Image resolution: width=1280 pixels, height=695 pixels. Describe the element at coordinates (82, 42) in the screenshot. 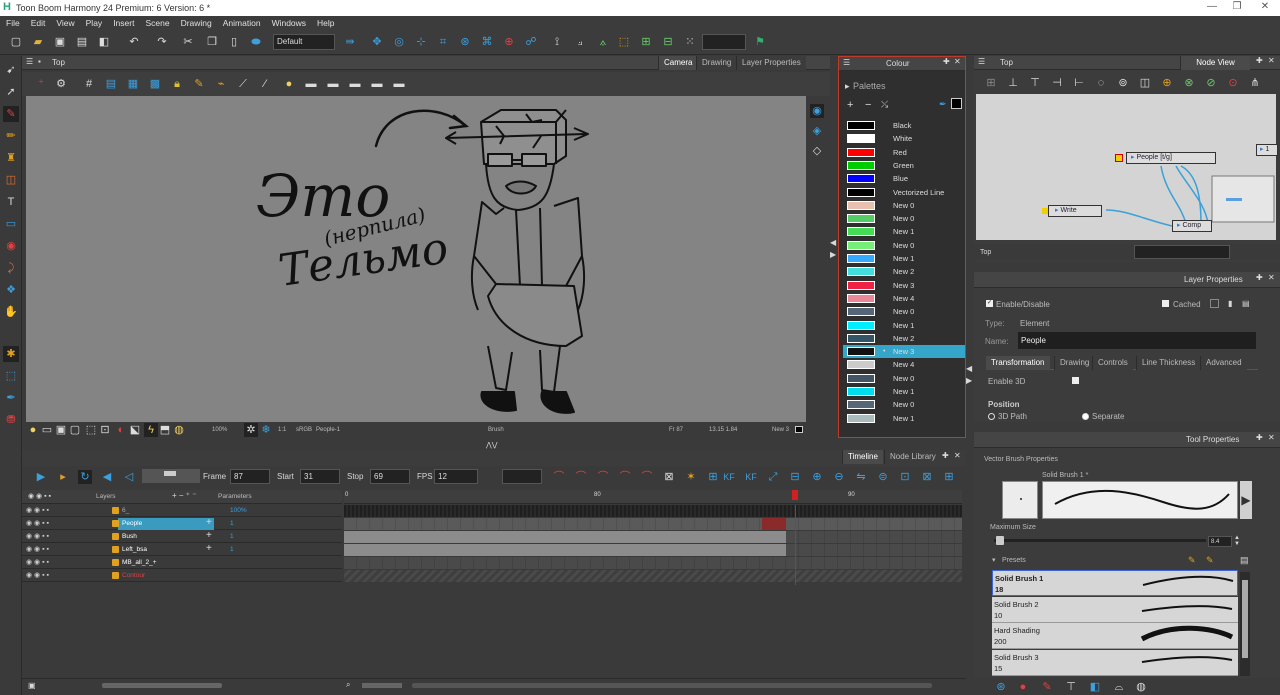

I see `save-as-icon: ▤` at that location.